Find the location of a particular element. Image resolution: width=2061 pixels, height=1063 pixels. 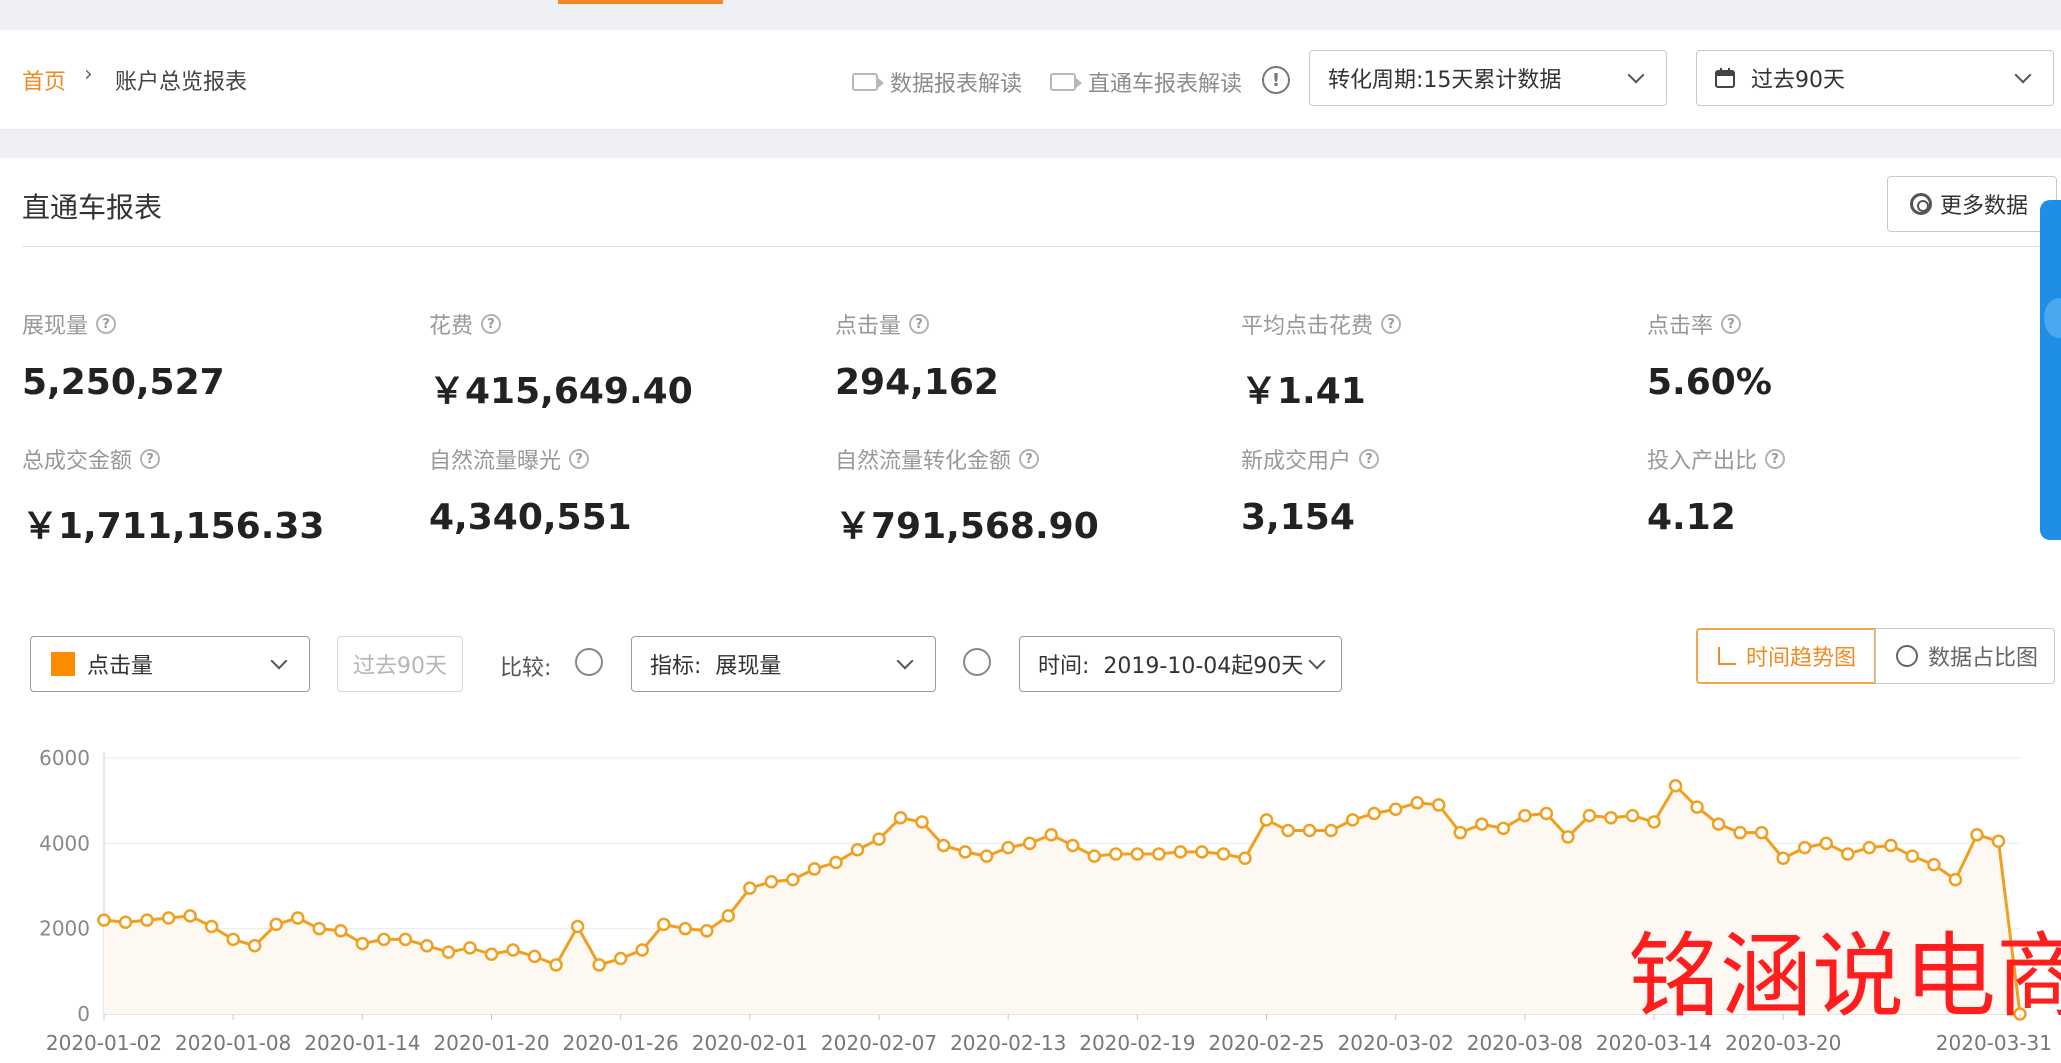

time-value: 2019-10-04起90天 is located at coordinates (1203, 666).